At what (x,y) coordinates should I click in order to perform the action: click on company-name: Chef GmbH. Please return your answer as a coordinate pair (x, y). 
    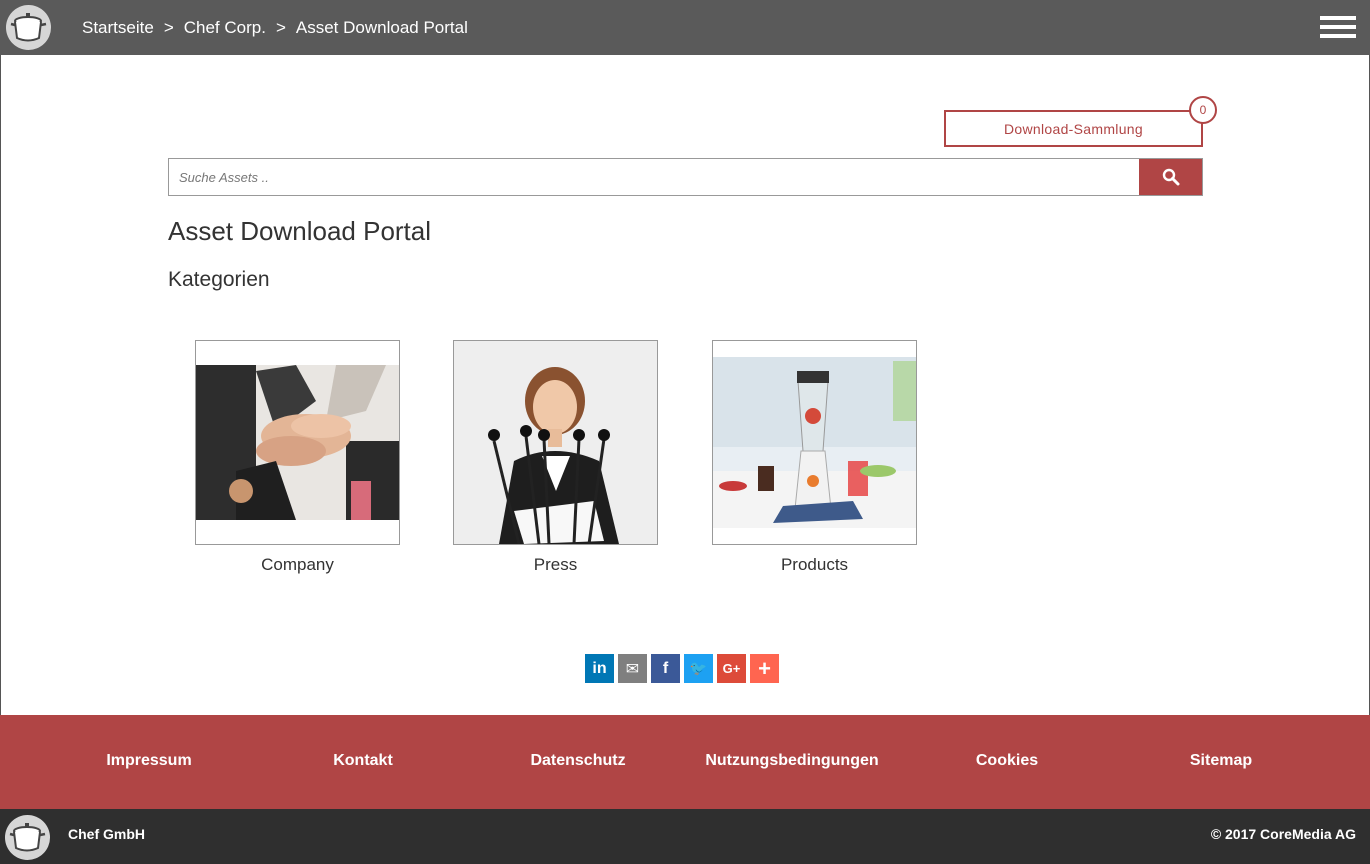
    Looking at the image, I should click on (106, 834).